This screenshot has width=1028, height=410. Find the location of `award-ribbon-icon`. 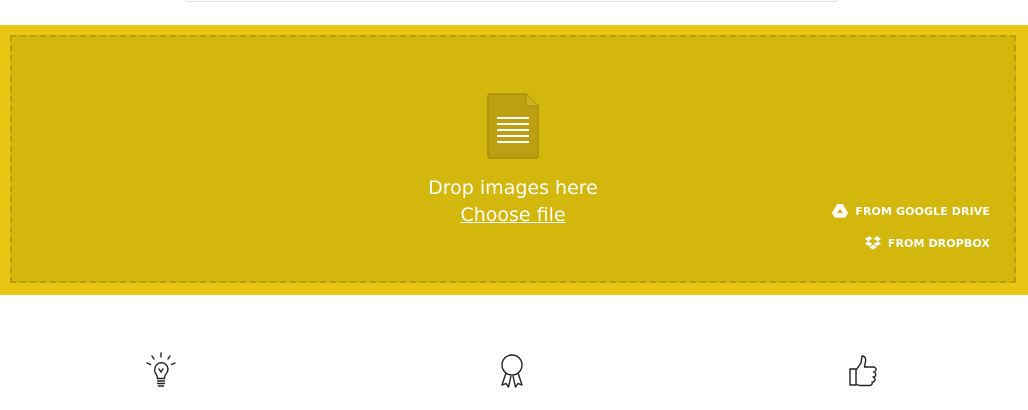

award-ribbon-icon is located at coordinates (512, 371).